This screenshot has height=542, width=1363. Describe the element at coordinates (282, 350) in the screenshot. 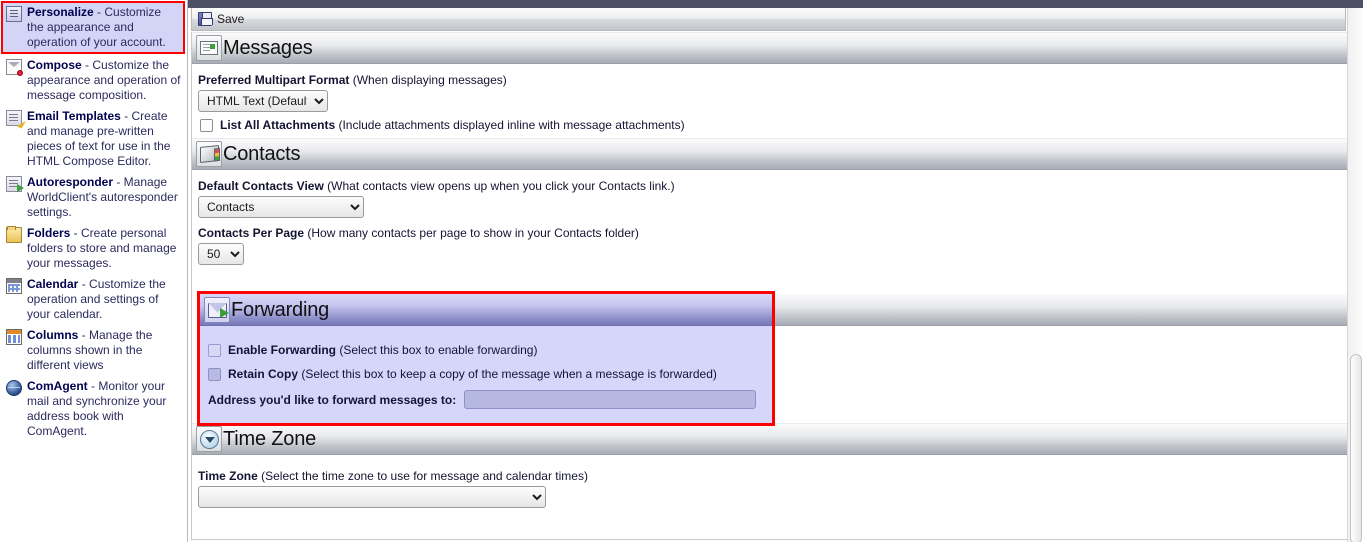

I see `label-bold: Enable Forwarding` at that location.